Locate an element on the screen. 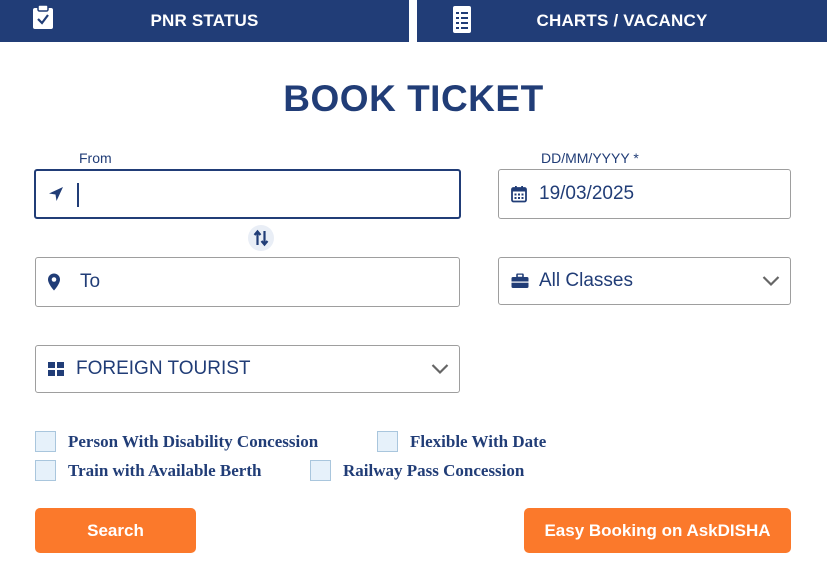 Image resolution: width=827 pixels, height=566 pixels. tab-label: PNR STATUS is located at coordinates (204, 20).